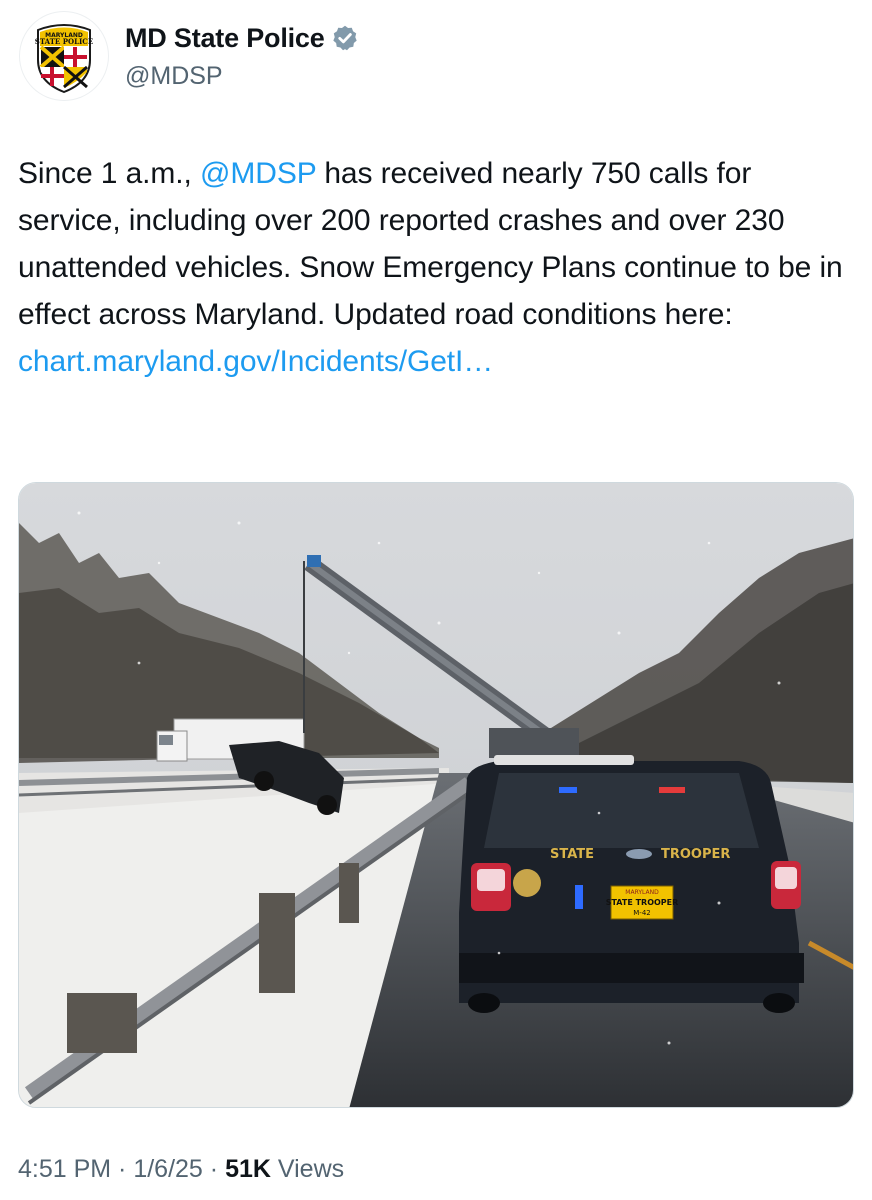  What do you see at coordinates (109, 173) in the screenshot?
I see `tweet-text-part-1: Since 1 a.m.,` at bounding box center [109, 173].